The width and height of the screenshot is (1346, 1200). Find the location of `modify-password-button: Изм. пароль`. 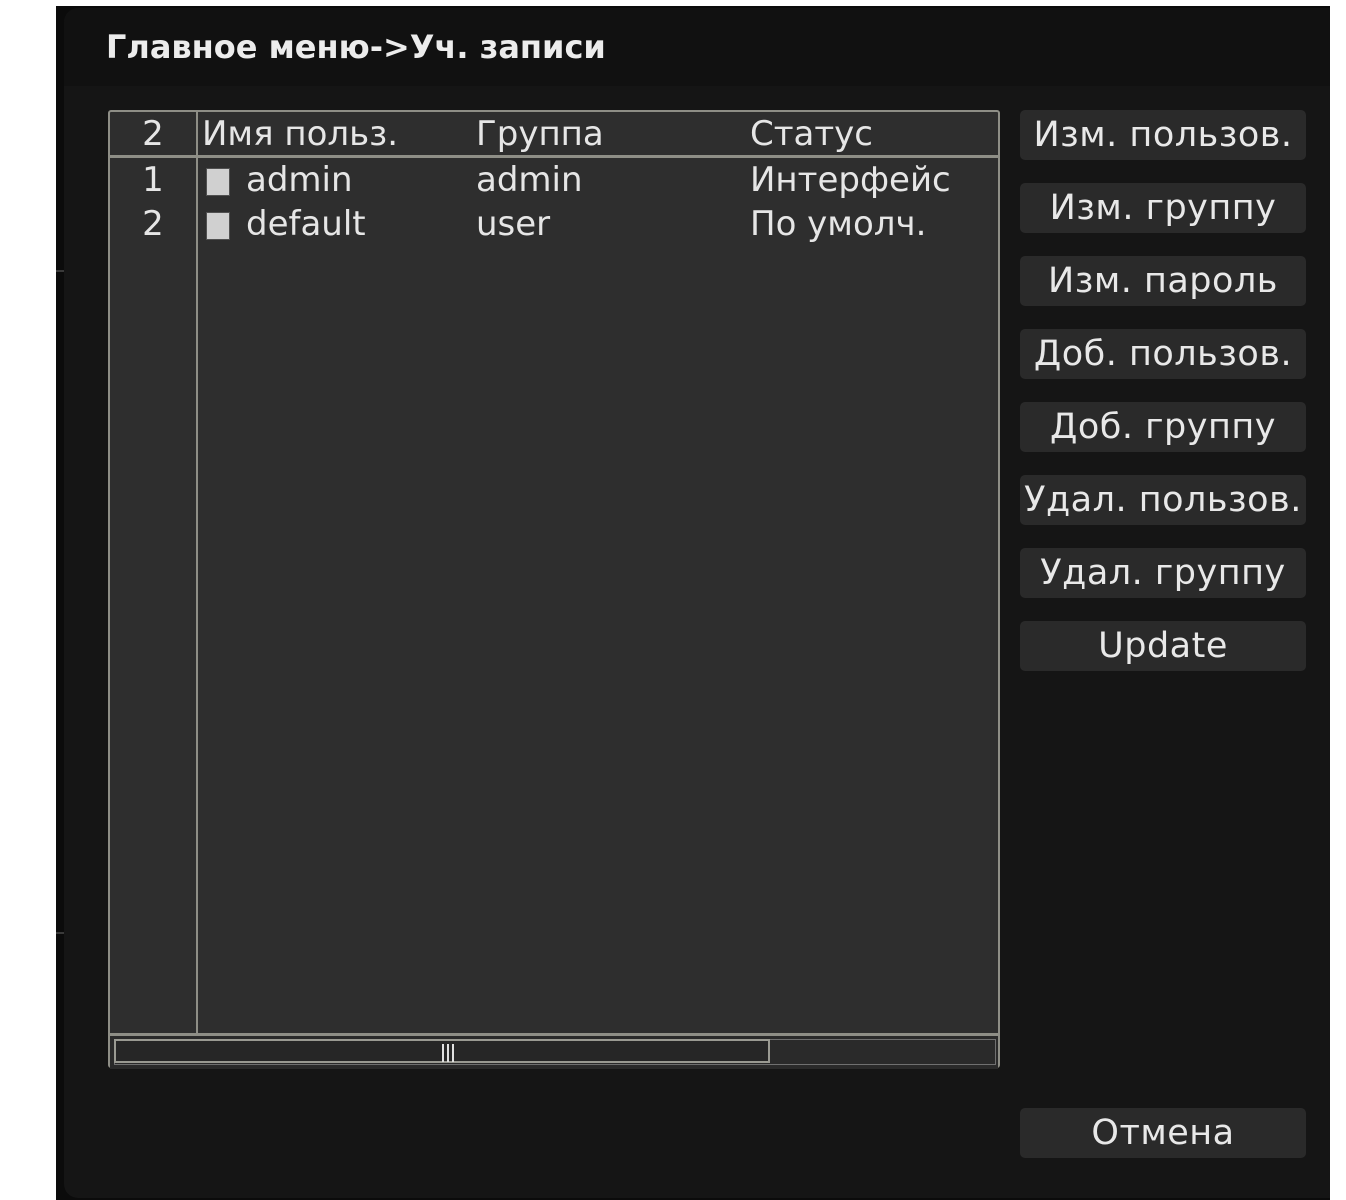

modify-password-button: Изм. пароль is located at coordinates (1163, 281).